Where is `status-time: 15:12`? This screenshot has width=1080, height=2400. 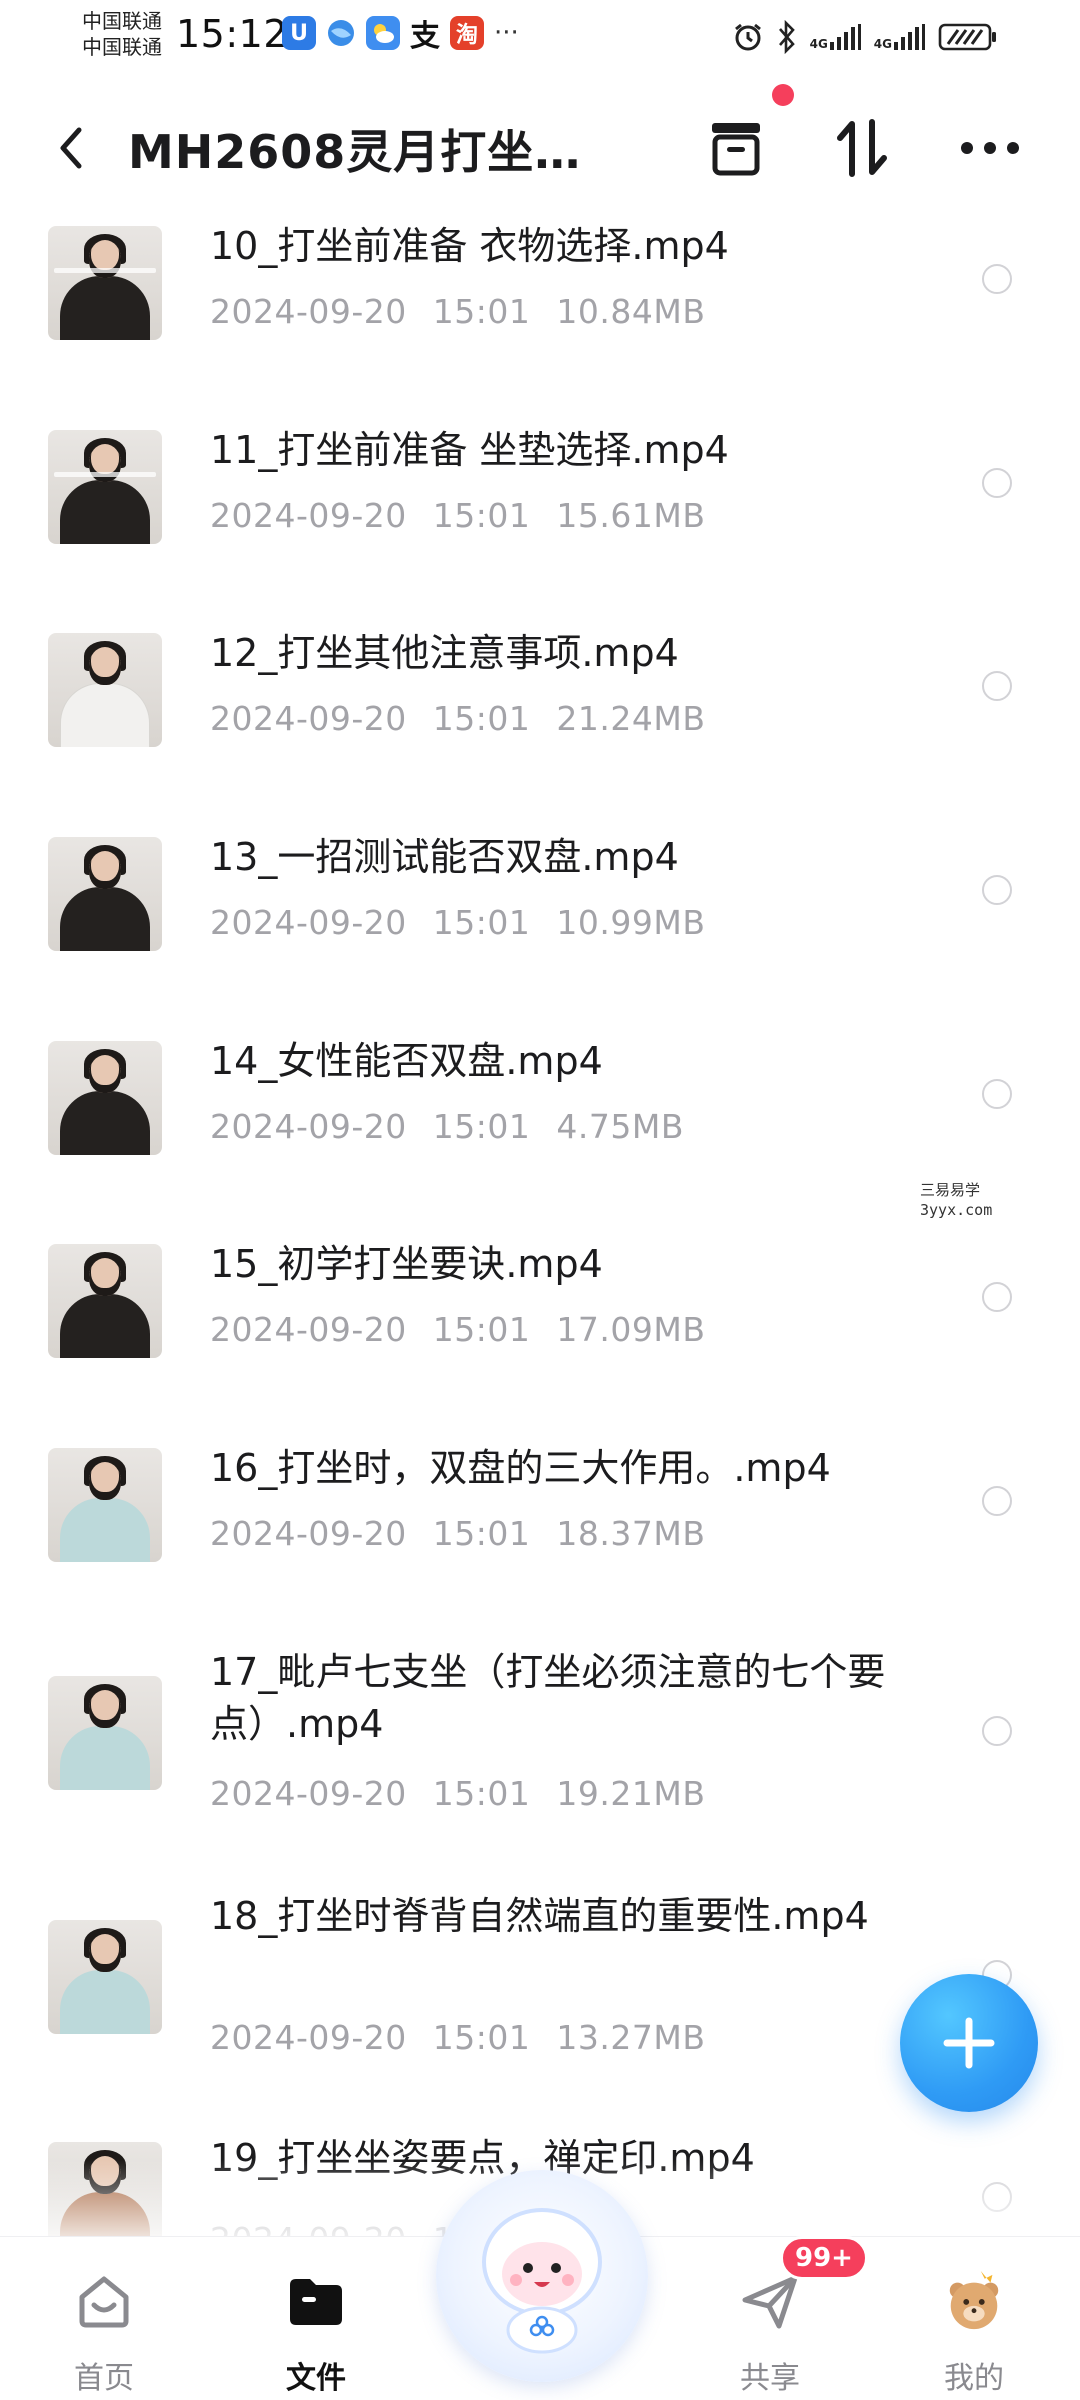 status-time: 15:12 is located at coordinates (232, 34).